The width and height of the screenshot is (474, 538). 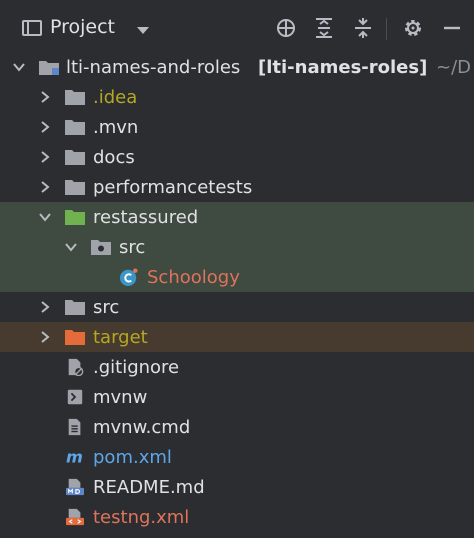 I want to click on excluded-folder-icon, so click(x=75, y=337).